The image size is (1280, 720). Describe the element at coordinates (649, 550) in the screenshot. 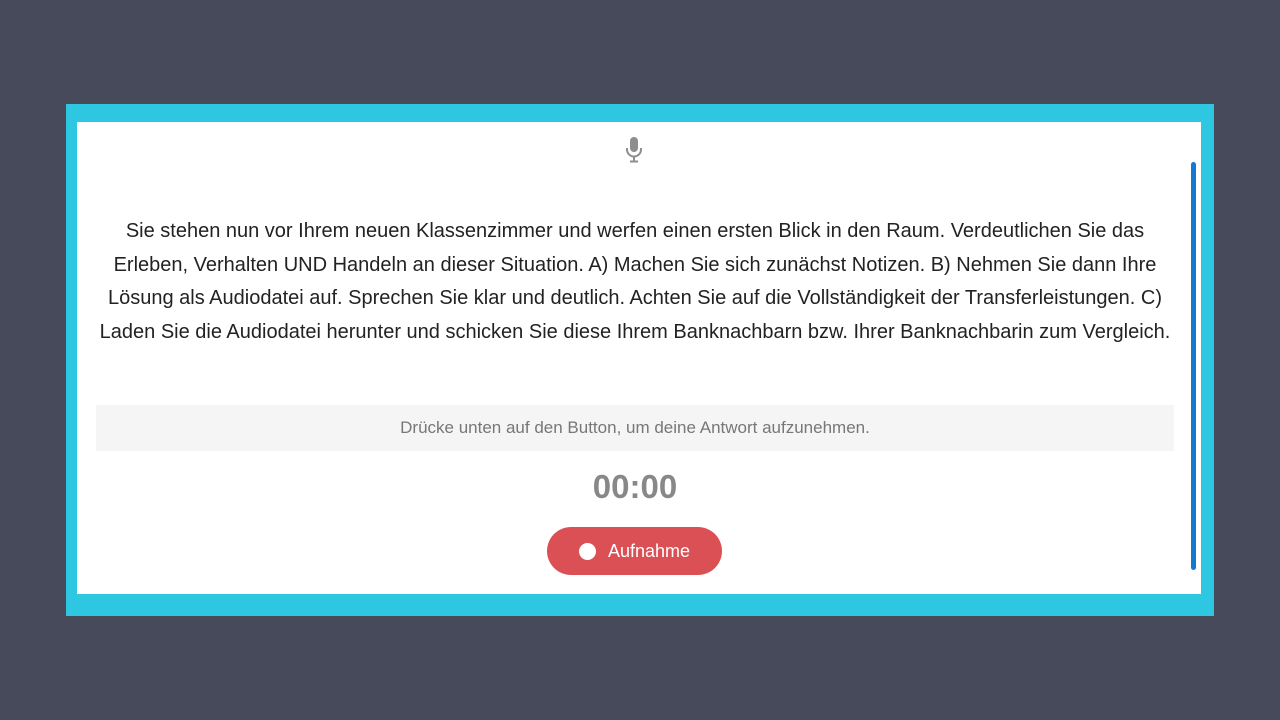

I see `record-button-label: Aufnahme` at that location.